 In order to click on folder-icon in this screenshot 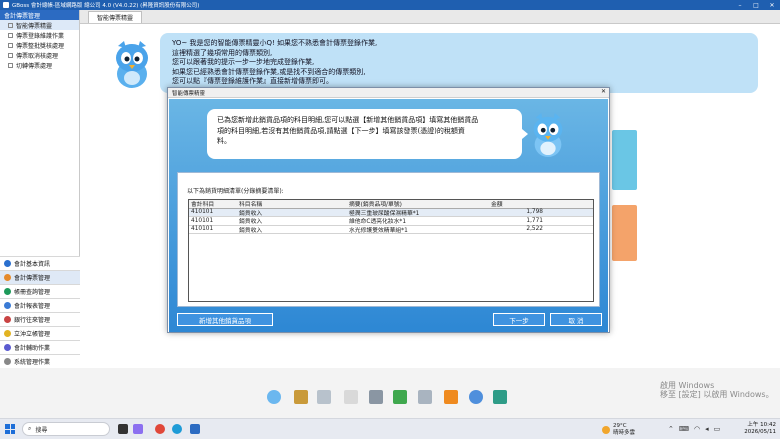, I will do `click(425, 397)`.